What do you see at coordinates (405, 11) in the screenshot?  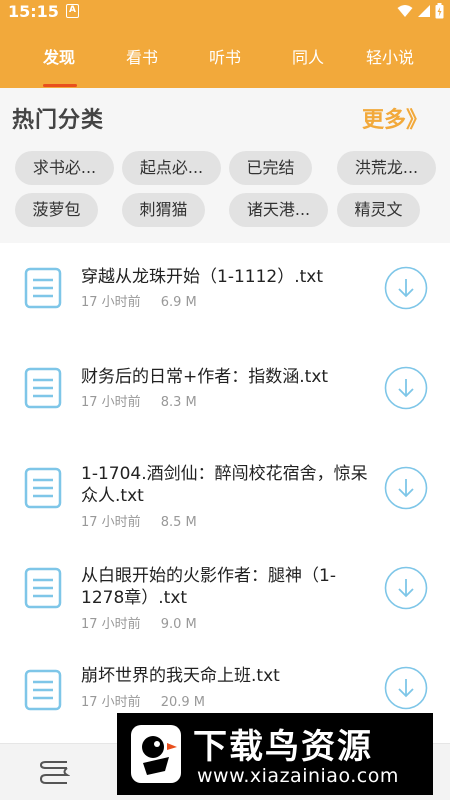 I see `wifi-icon` at bounding box center [405, 11].